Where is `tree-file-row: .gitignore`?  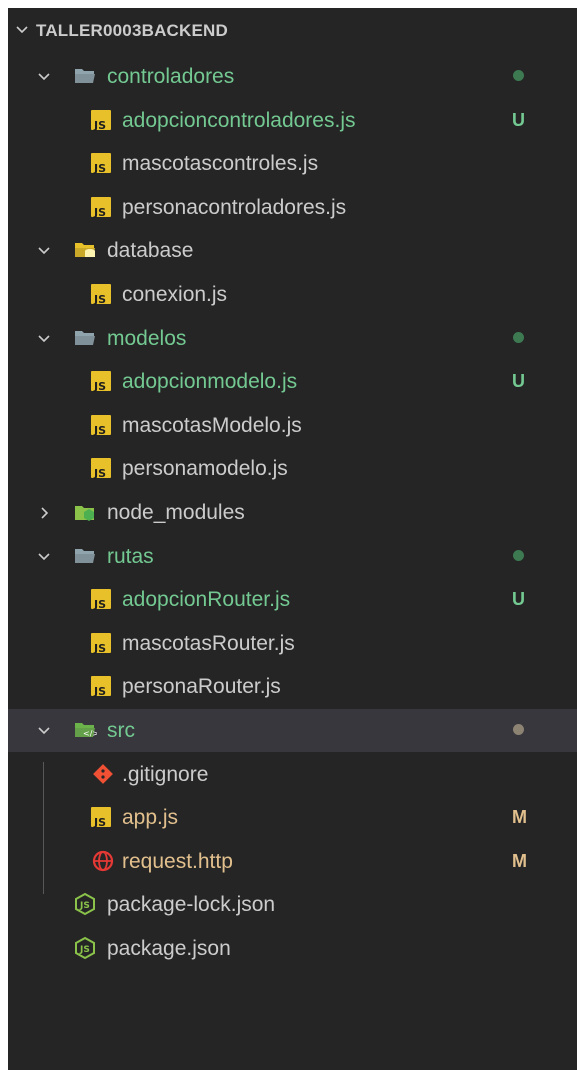
tree-file-row: .gitignore is located at coordinates (292, 774).